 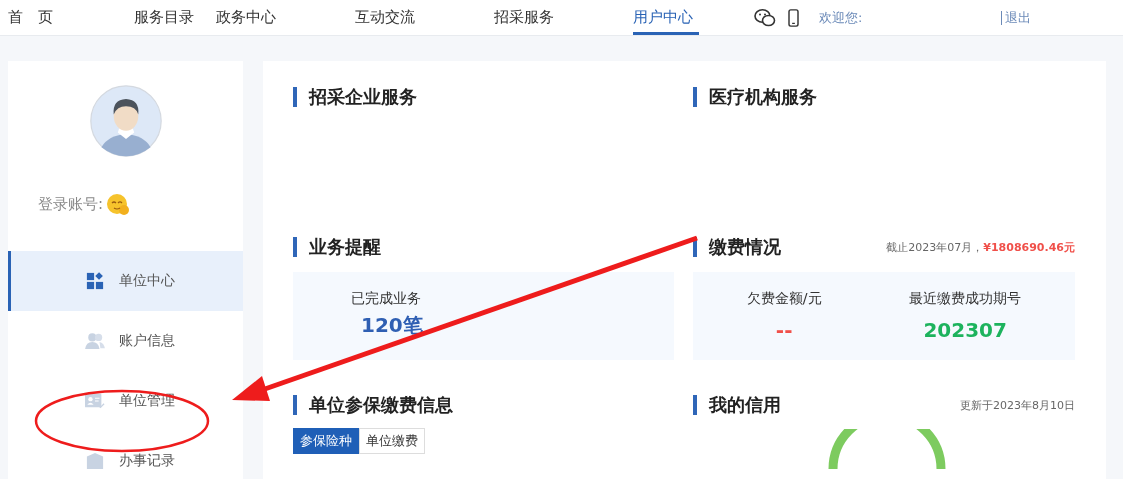 I want to click on section-heading: 招采企业服务, so click(x=355, y=97).